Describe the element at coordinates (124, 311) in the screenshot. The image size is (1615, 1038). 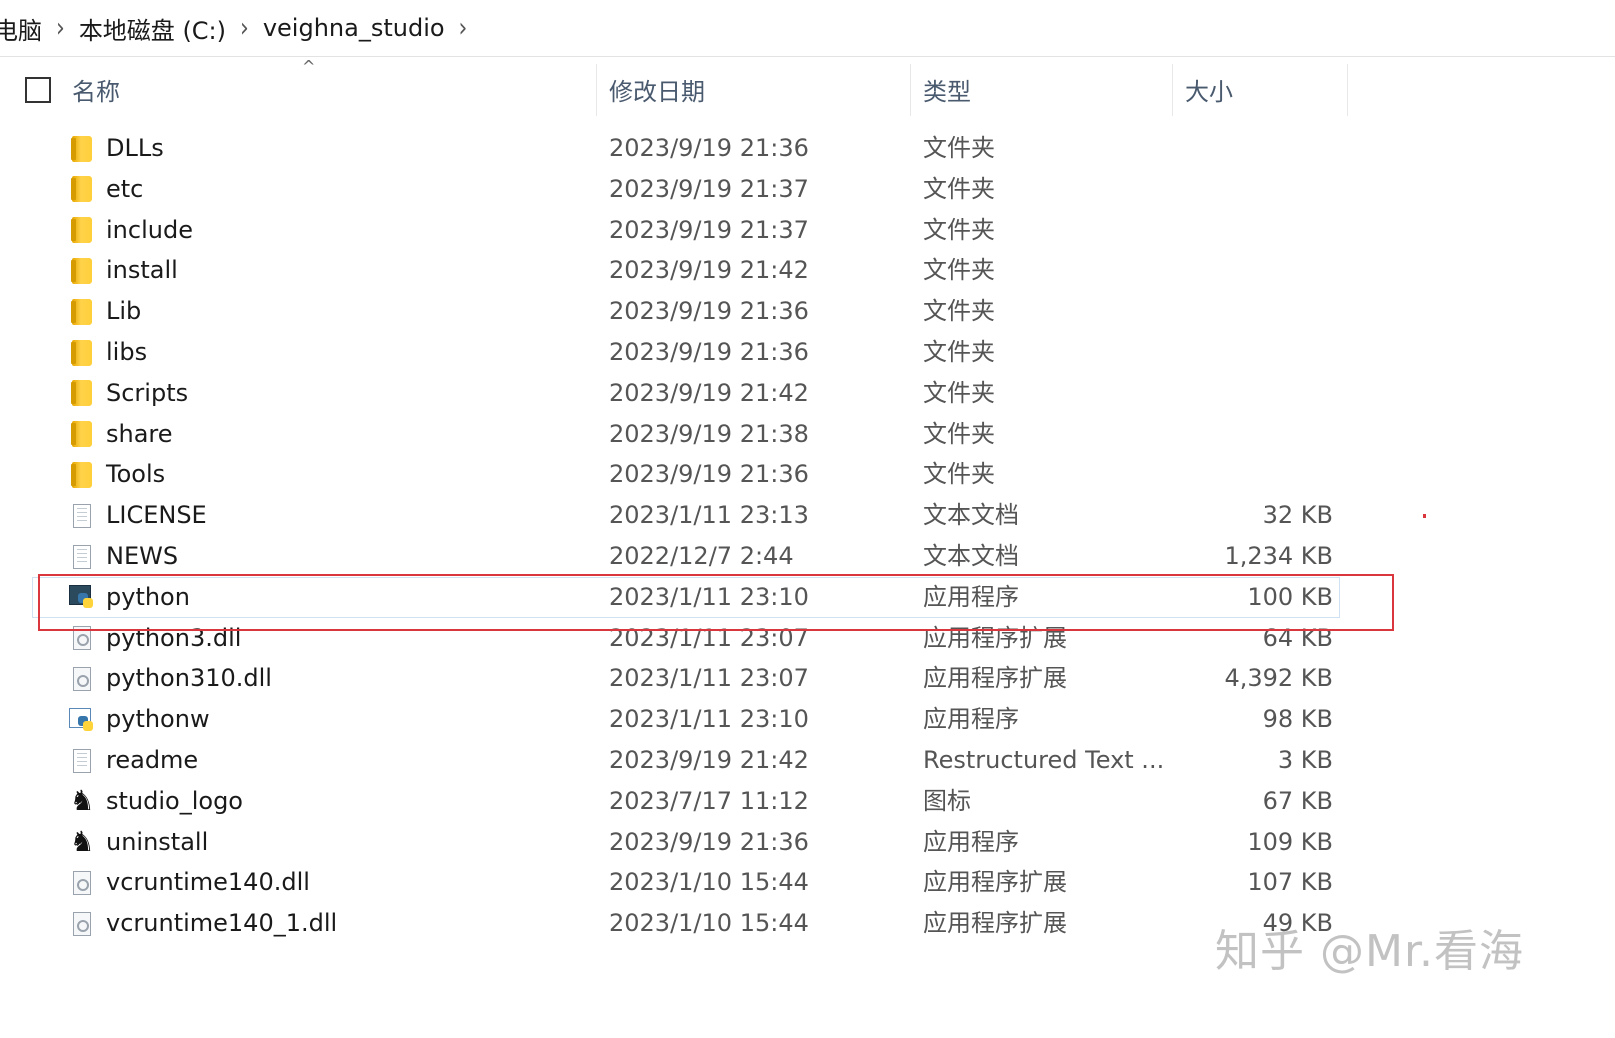
I see `file-name: Lib` at that location.